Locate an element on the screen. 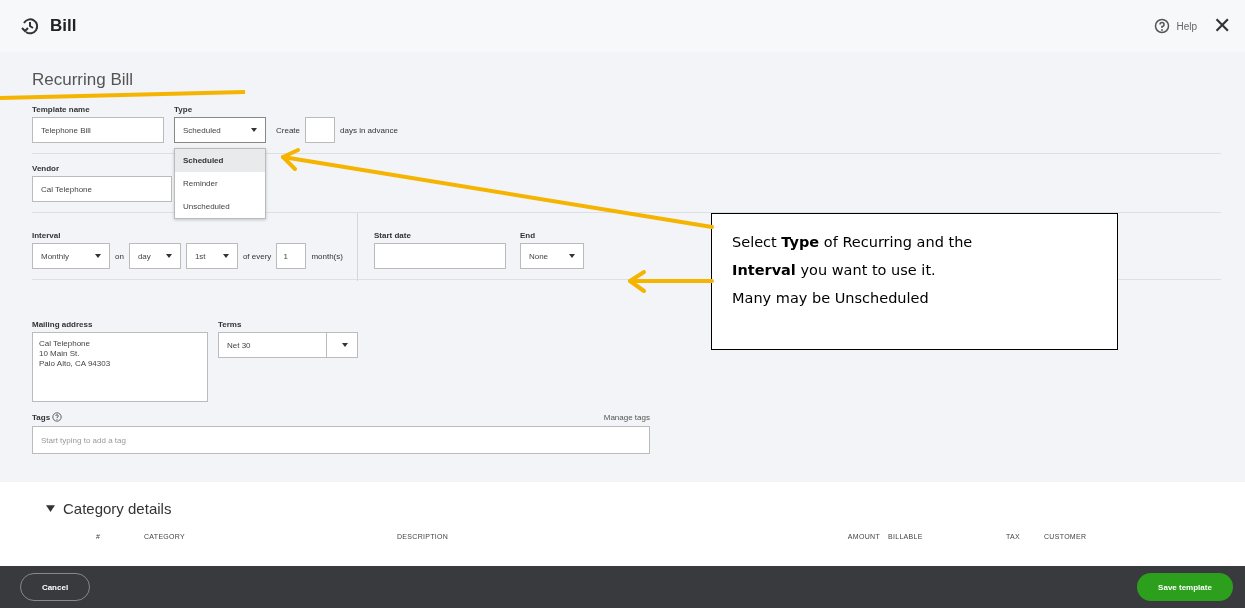  close-button: ✕ is located at coordinates (1222, 26).